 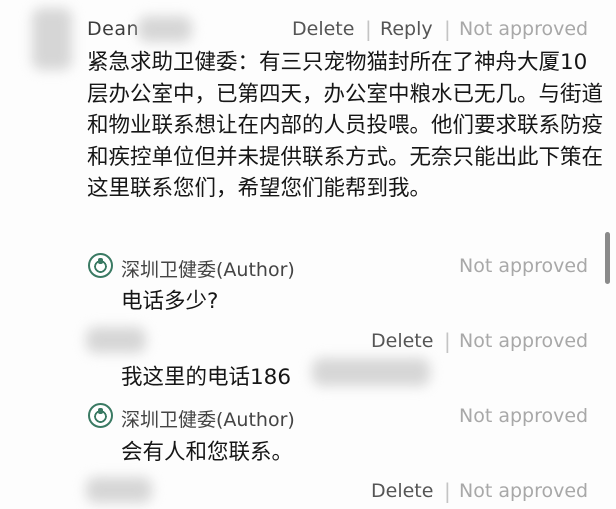 What do you see at coordinates (406, 29) in the screenshot?
I see `reply-button: Reply` at bounding box center [406, 29].